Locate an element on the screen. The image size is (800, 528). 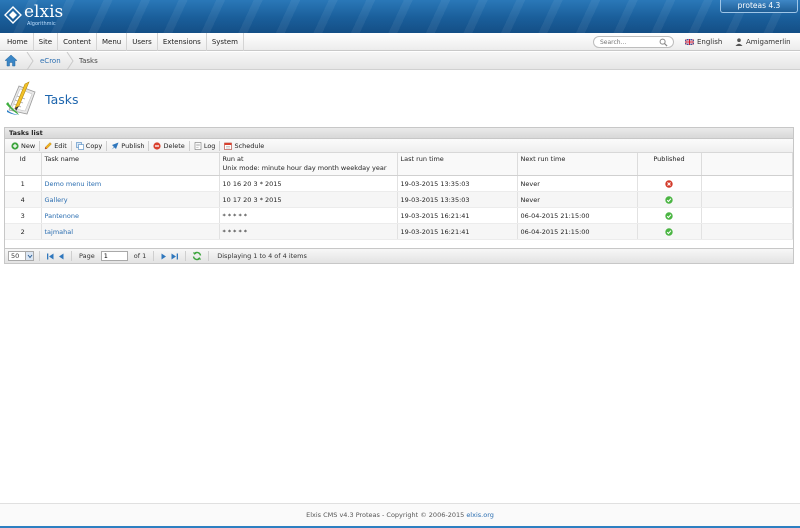
menu-item-users: Users is located at coordinates (142, 42).